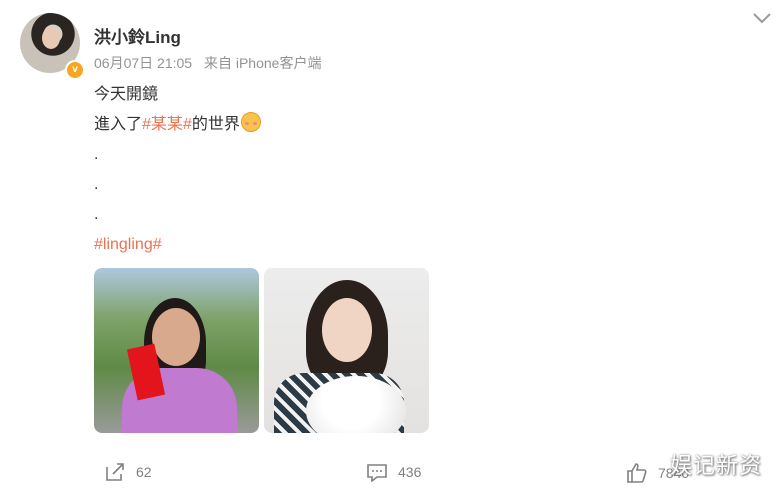 The height and width of the screenshot is (491, 780). What do you see at coordinates (410, 472) in the screenshot?
I see `comment-count: 436` at bounding box center [410, 472].